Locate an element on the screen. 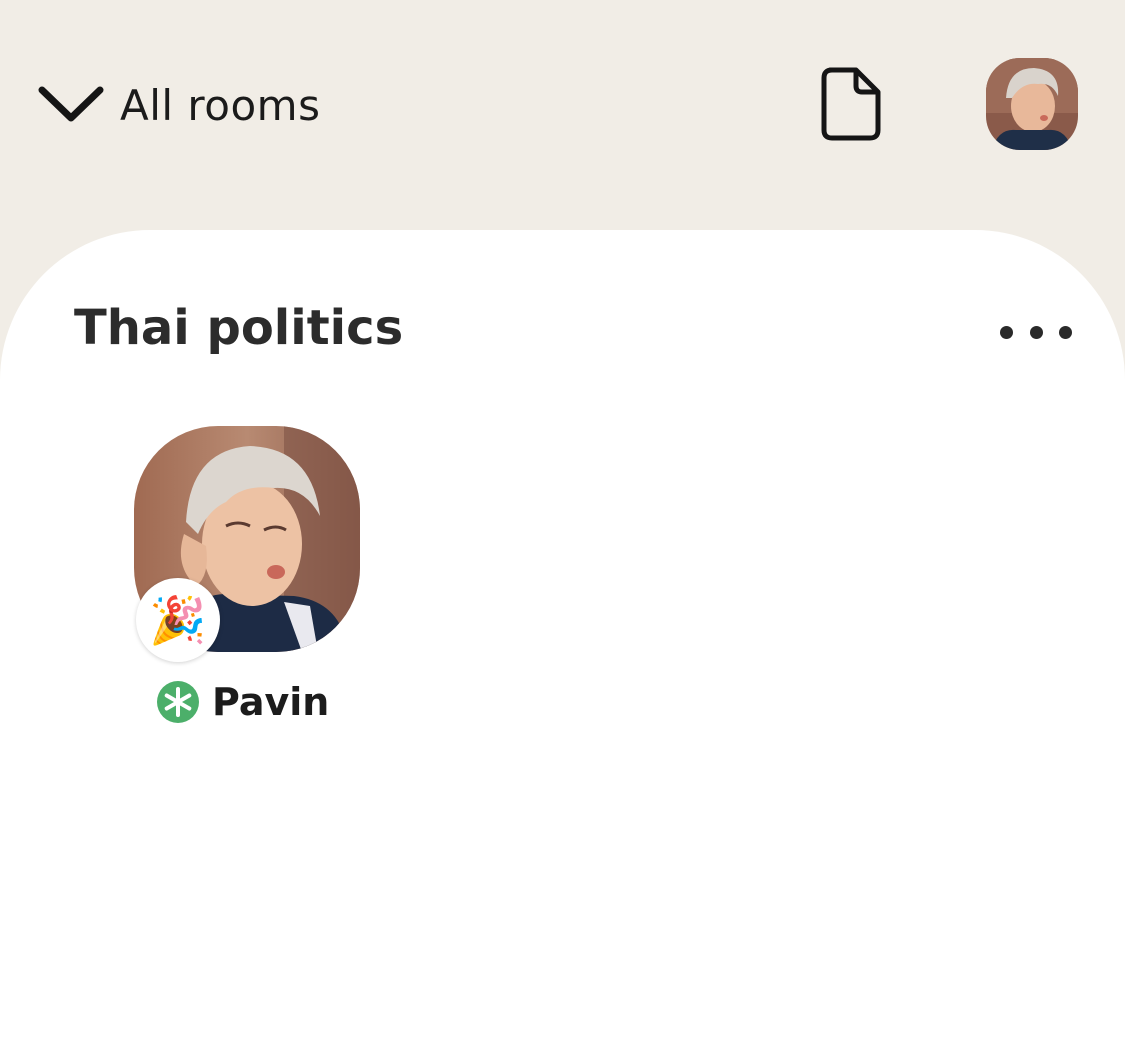 The width and height of the screenshot is (1125, 1041). profile-avatar is located at coordinates (1032, 104).